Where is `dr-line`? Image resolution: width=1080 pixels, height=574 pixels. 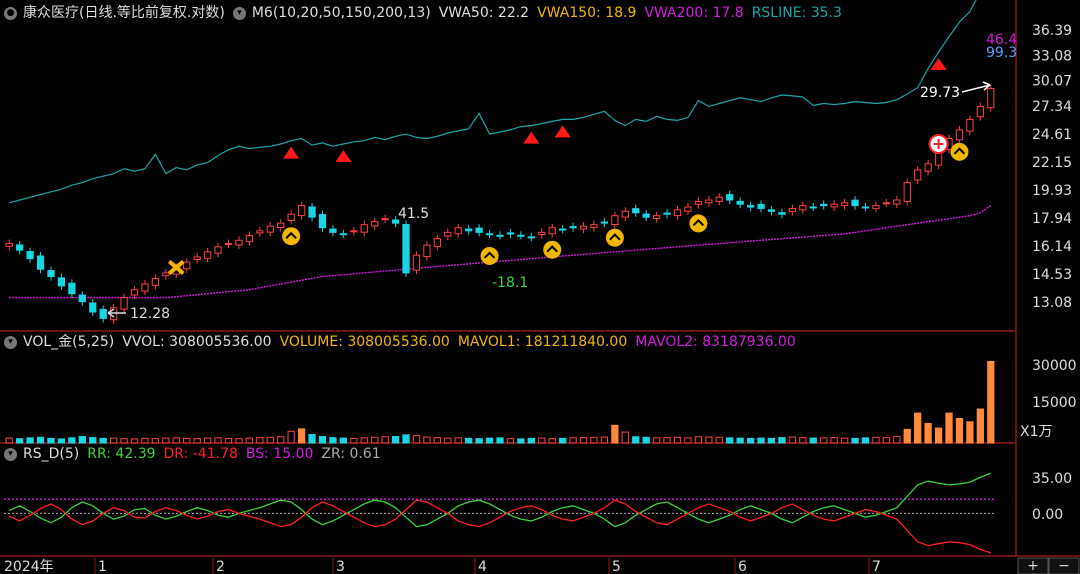
dr-line is located at coordinates (500, 526).